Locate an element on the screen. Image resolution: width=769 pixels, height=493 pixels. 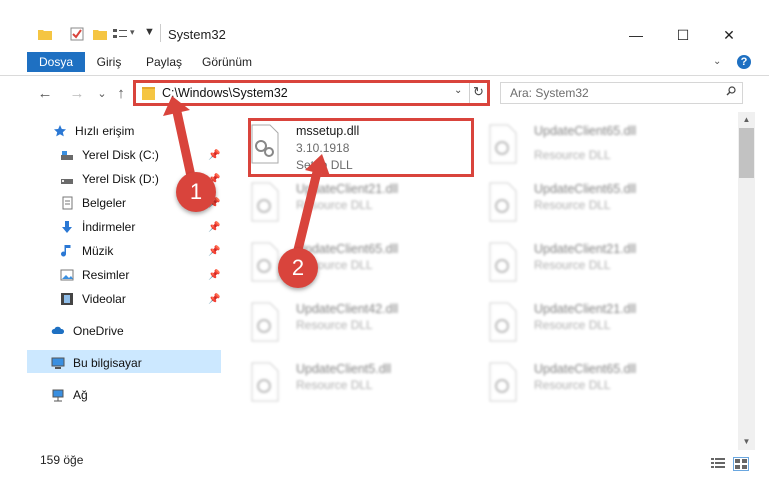
annotation-arrows is located at coordinates (246, 179).